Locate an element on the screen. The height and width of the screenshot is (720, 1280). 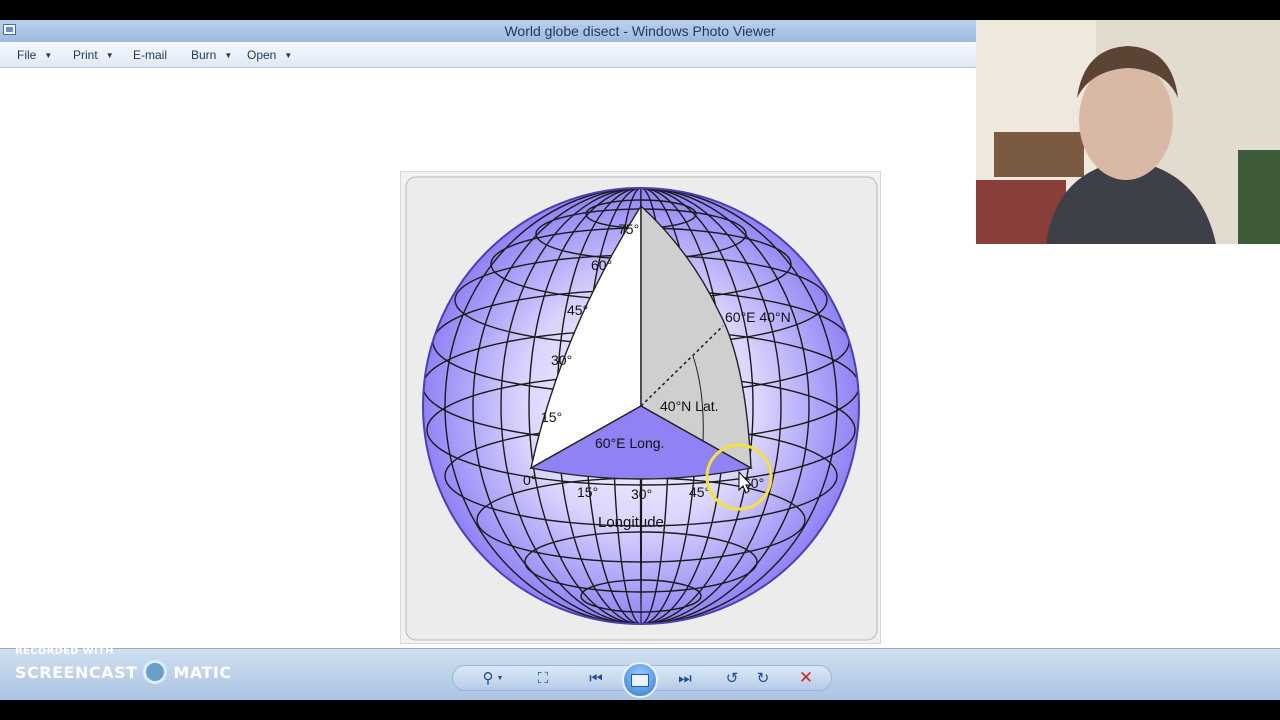
webcam-overlay is located at coordinates (1128, 132).